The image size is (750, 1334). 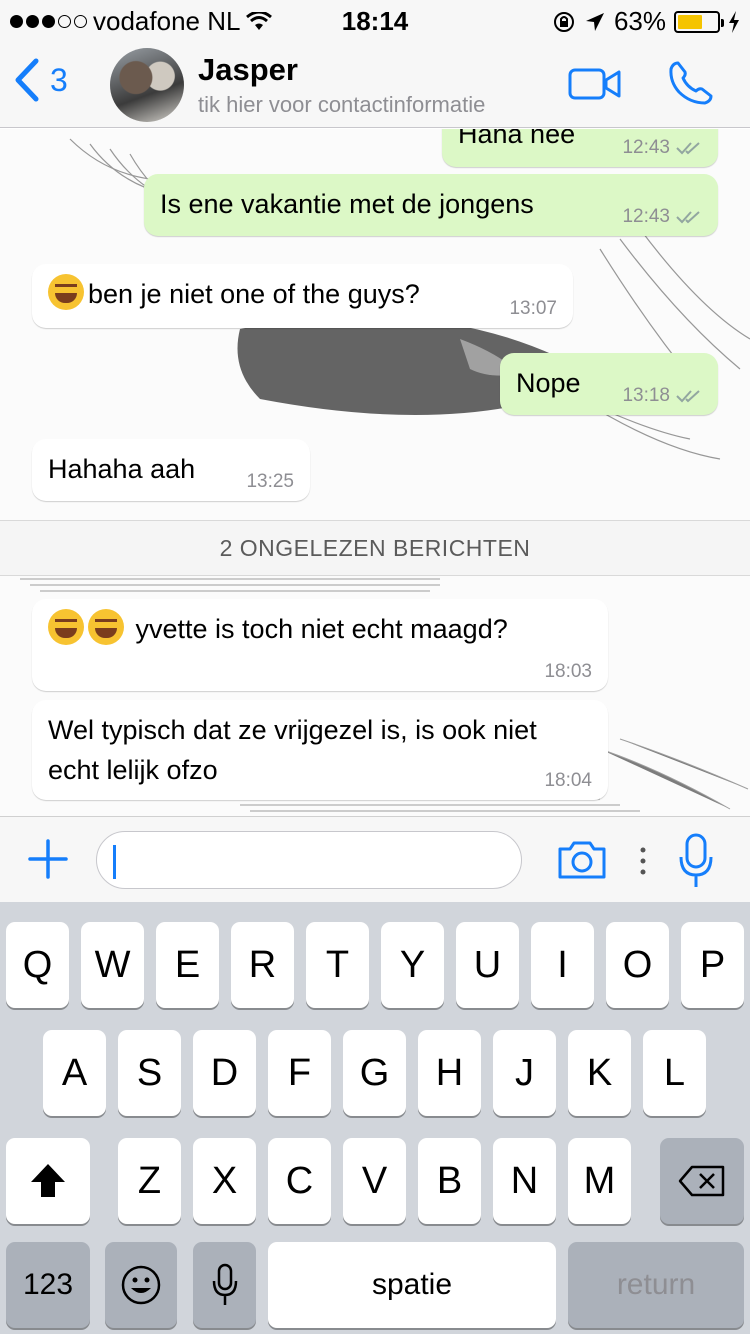 I want to click on key-c: C, so click(x=299, y=1181).